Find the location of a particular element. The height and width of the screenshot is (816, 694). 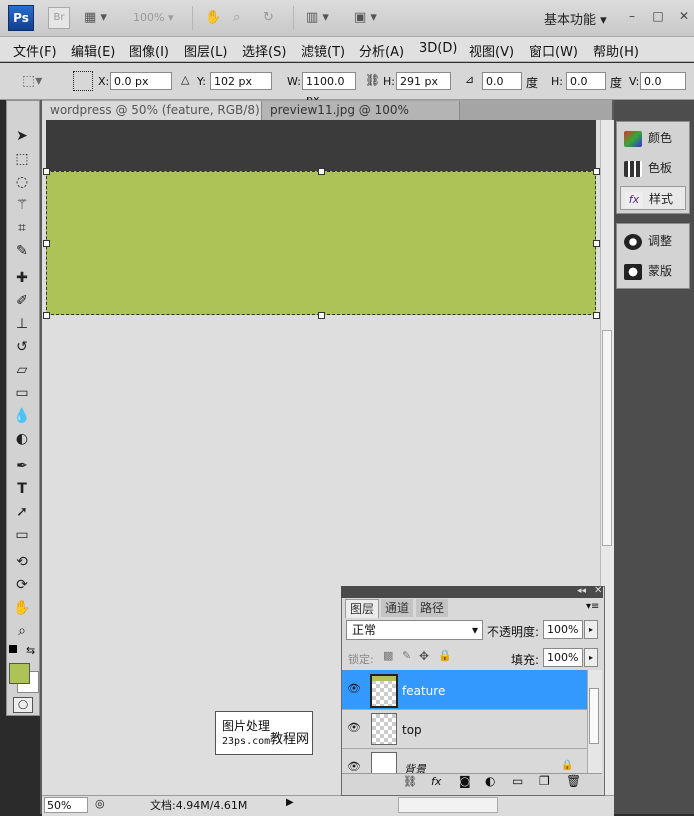

path-selection-tool-icon: ➚ is located at coordinates (22, 512).